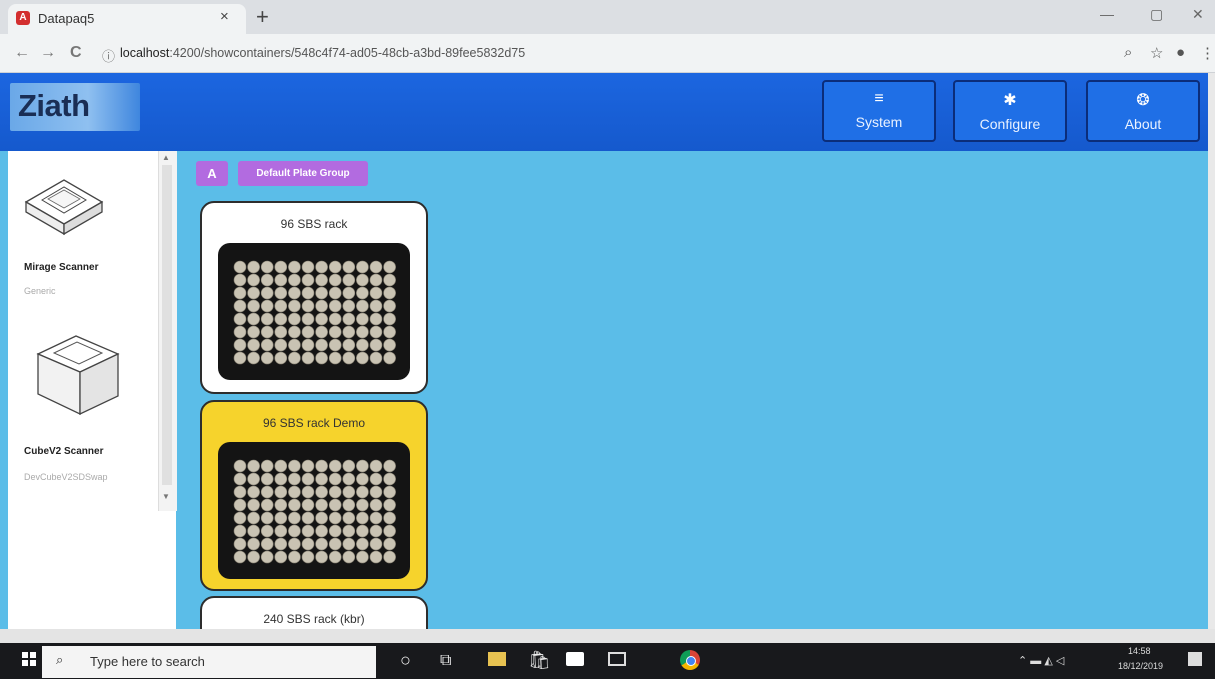 This screenshot has height=679, width=1215. Describe the element at coordinates (303, 173) in the screenshot. I see `plate-group-button: Default Plate Group` at that location.